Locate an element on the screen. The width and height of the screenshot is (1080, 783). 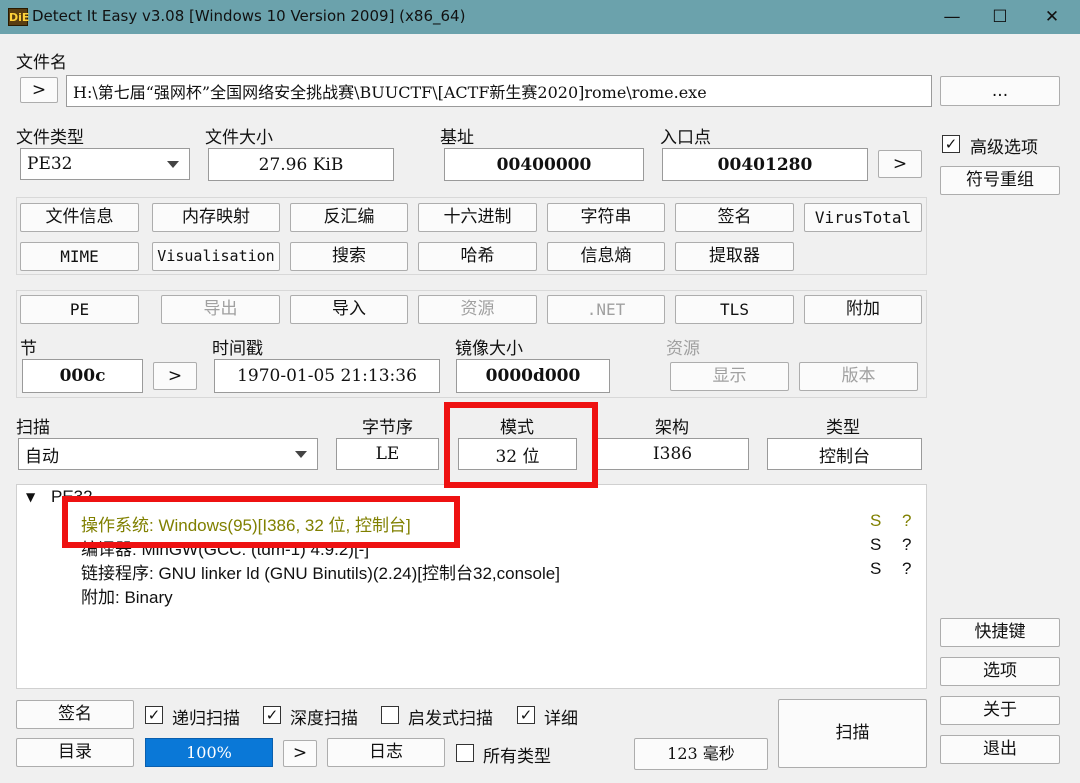
endian-field: LE is located at coordinates (387, 454).